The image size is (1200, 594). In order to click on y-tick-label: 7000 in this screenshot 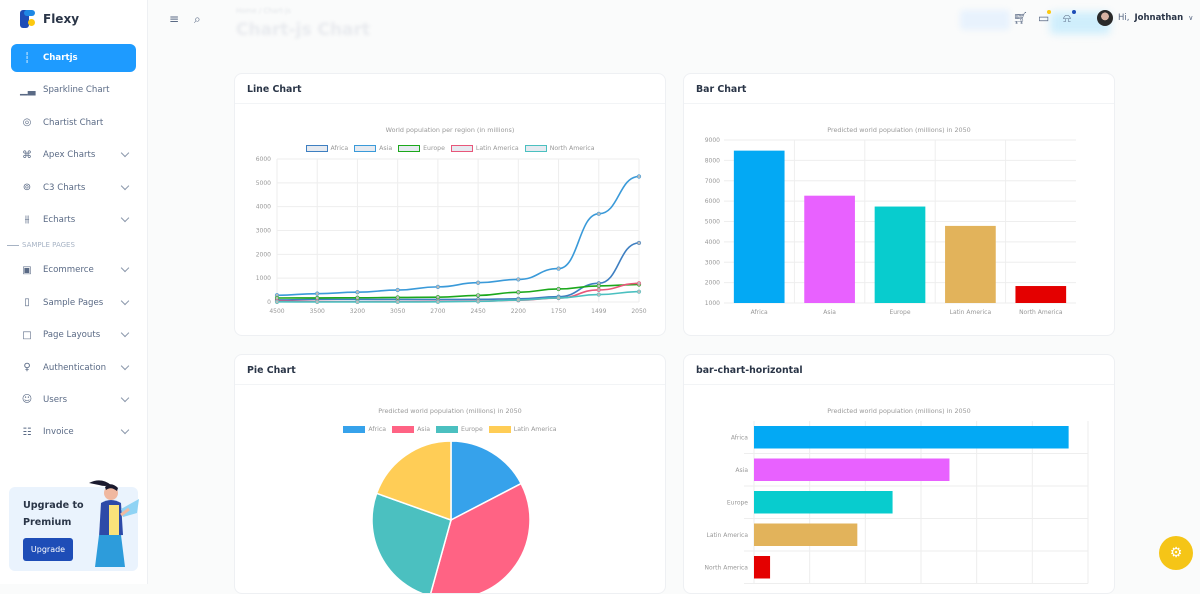, I will do `click(712, 181)`.